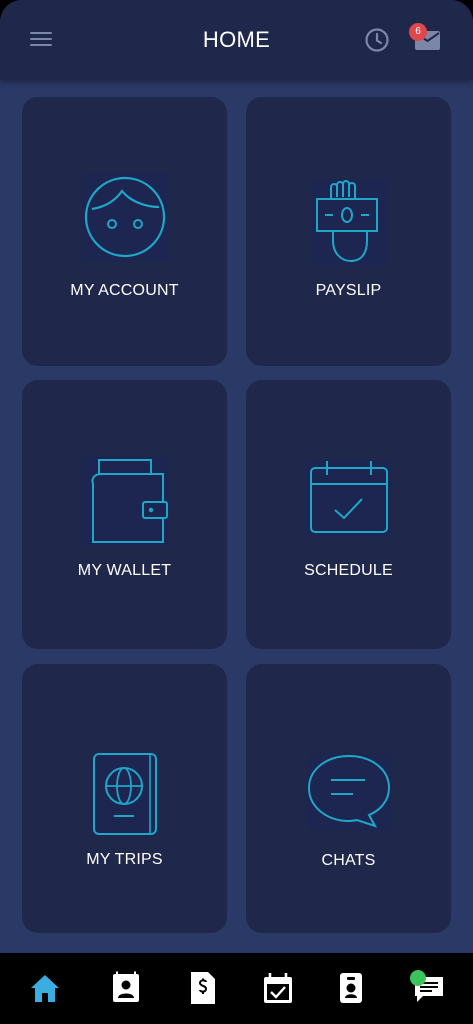  I want to click on wallet-icon, so click(125, 503).